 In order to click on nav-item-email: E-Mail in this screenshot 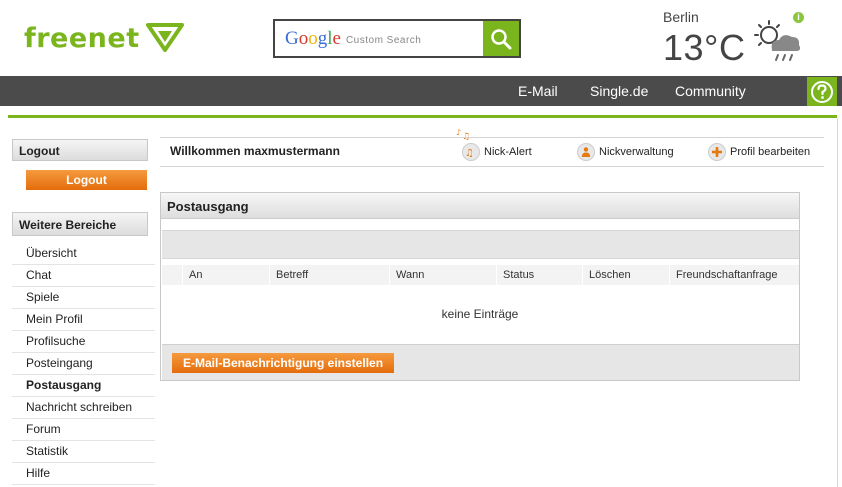, I will do `click(538, 91)`.